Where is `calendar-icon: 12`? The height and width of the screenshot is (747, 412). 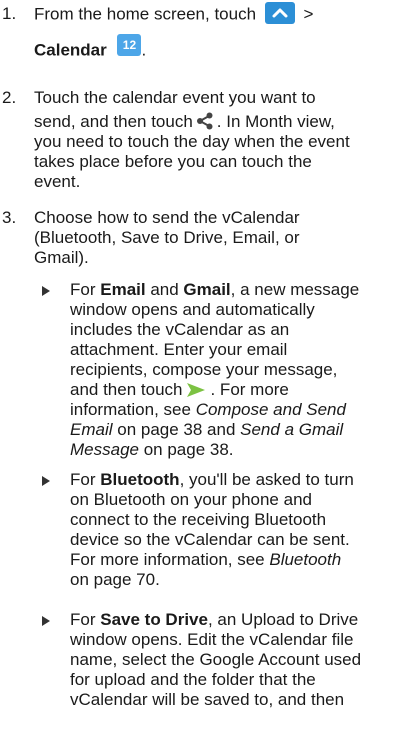 calendar-icon: 12 is located at coordinates (129, 45).